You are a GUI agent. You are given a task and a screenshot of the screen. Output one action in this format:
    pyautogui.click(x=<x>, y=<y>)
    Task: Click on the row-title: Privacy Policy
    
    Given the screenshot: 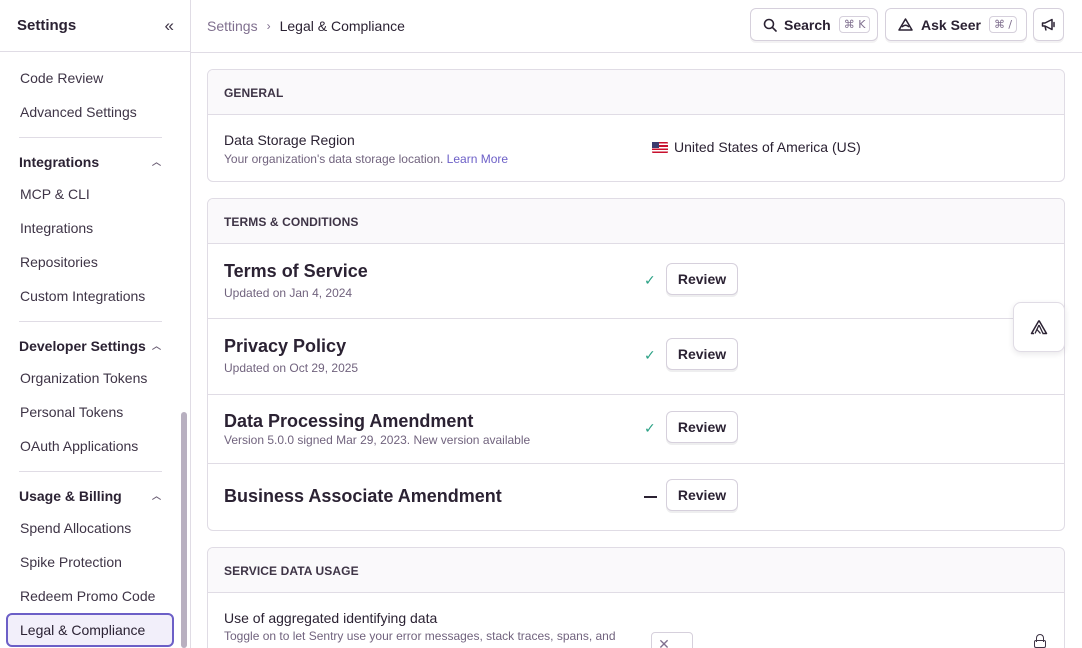 What is the action you would take?
    pyautogui.click(x=285, y=346)
    